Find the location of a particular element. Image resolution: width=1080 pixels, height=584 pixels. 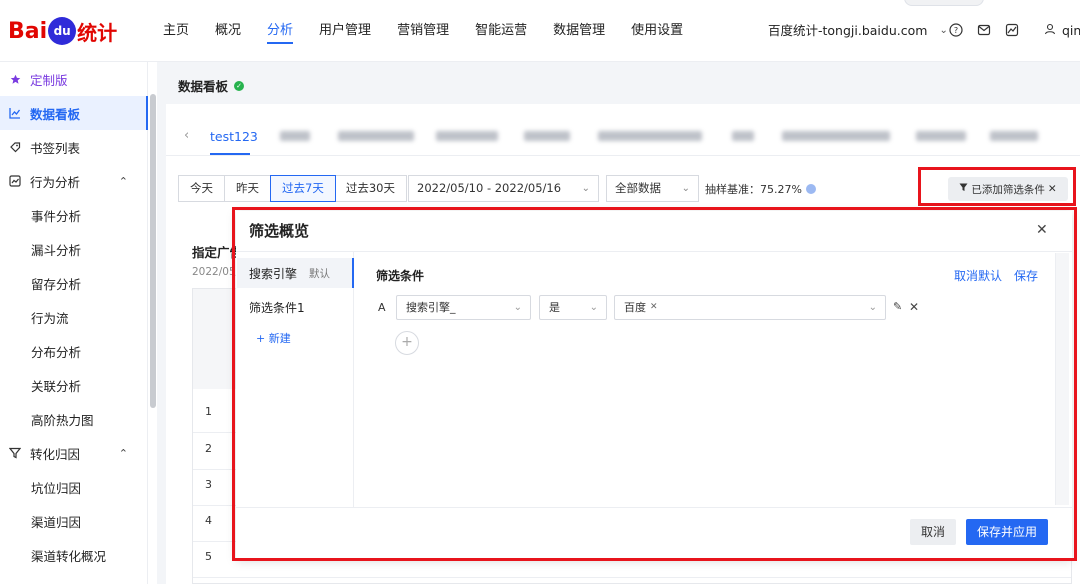

sidebar-item: 行为流 is located at coordinates (74, 317).